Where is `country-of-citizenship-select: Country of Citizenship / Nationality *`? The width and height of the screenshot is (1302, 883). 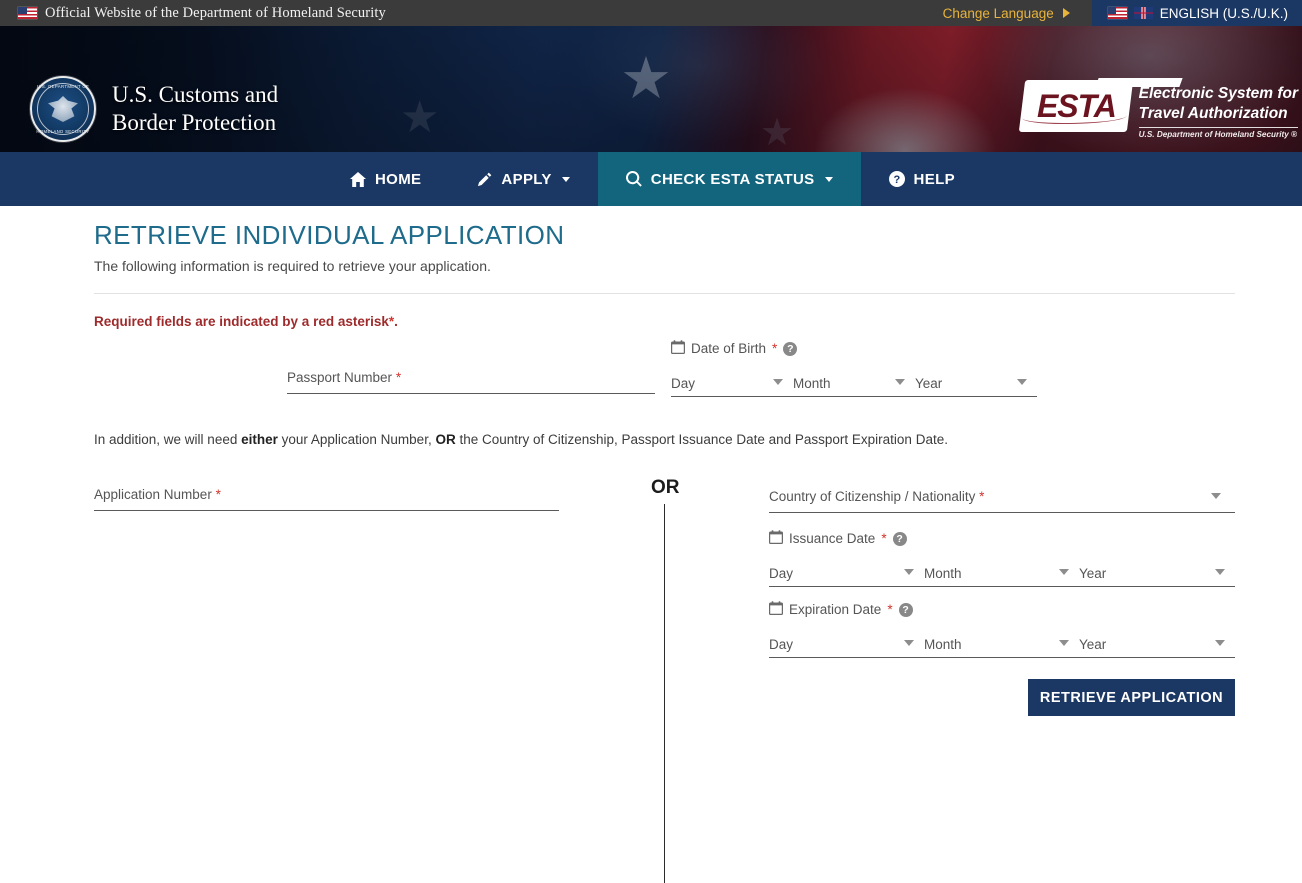
country-of-citizenship-select: Country of Citizenship / Nationality * is located at coordinates (1002, 497).